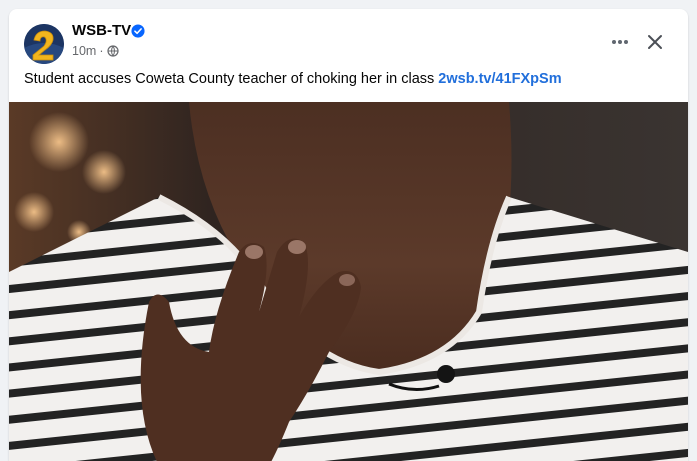  What do you see at coordinates (499, 79) in the screenshot?
I see `caption-link: 2wsb.tv/41FXpSm` at bounding box center [499, 79].